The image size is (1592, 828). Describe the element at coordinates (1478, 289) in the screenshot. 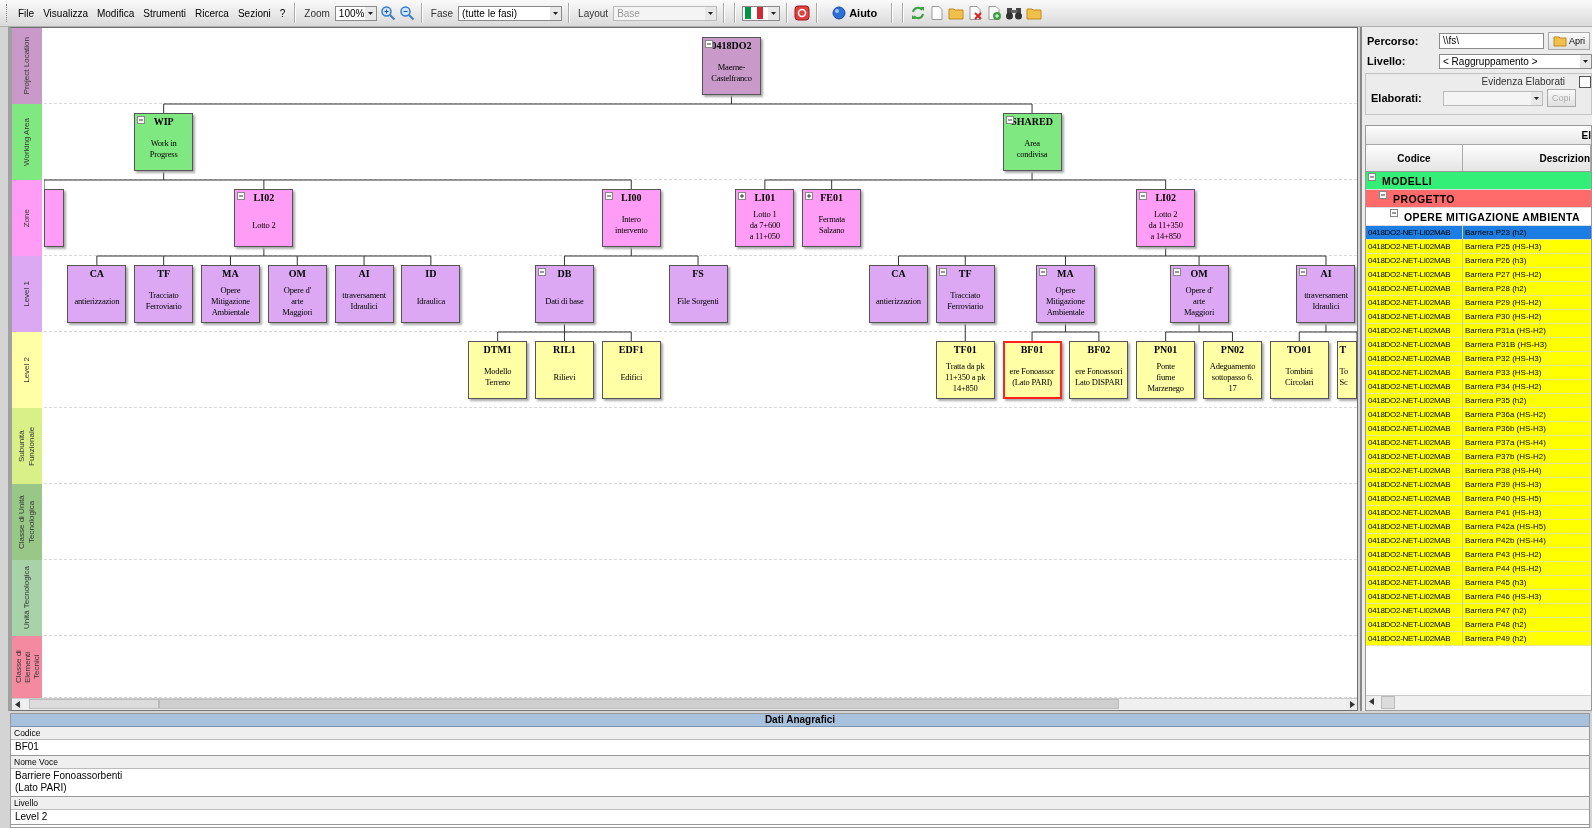

I see `grid-row: 0418DO2-NET-LI02MAB Barriera P28 (h2)` at that location.